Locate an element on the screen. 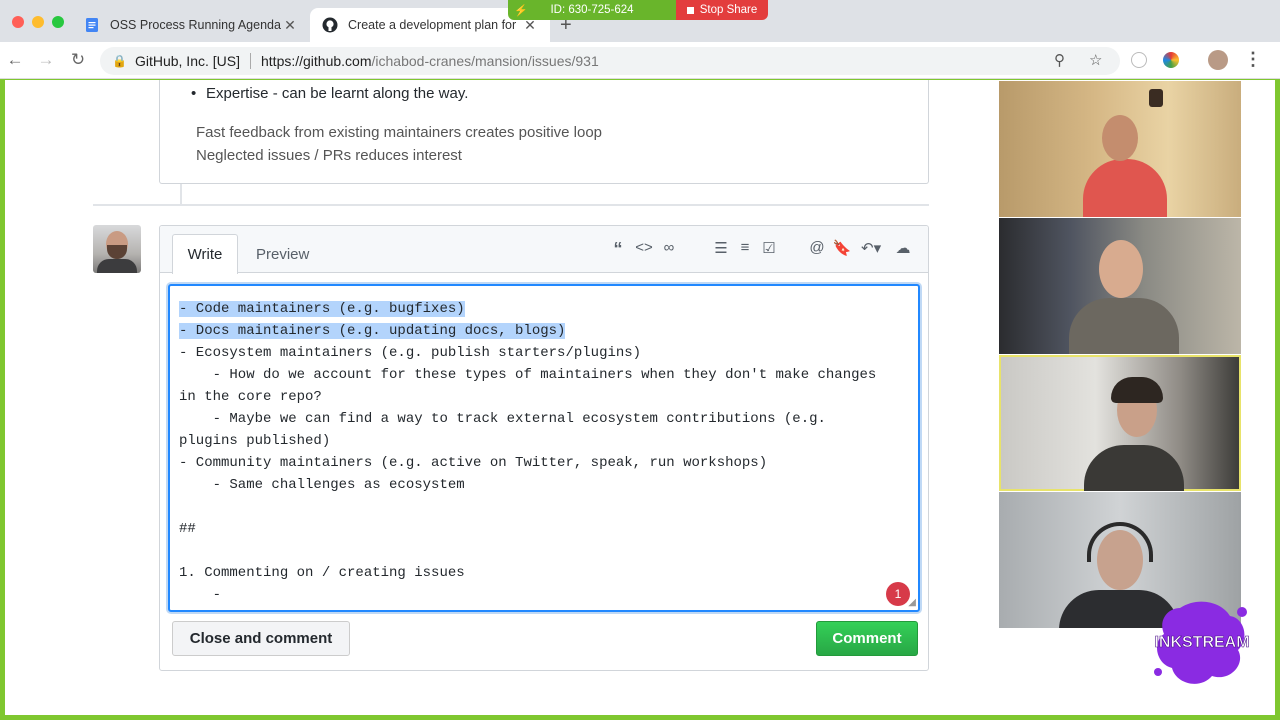  stop-icon is located at coordinates (690, 10).